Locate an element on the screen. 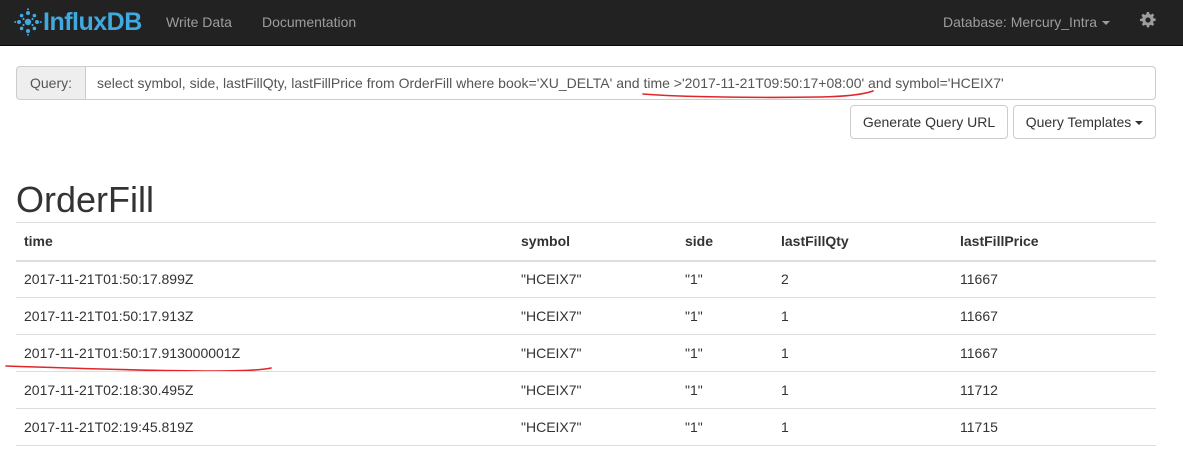 The width and height of the screenshot is (1183, 455). query-label: Query: is located at coordinates (50, 83).